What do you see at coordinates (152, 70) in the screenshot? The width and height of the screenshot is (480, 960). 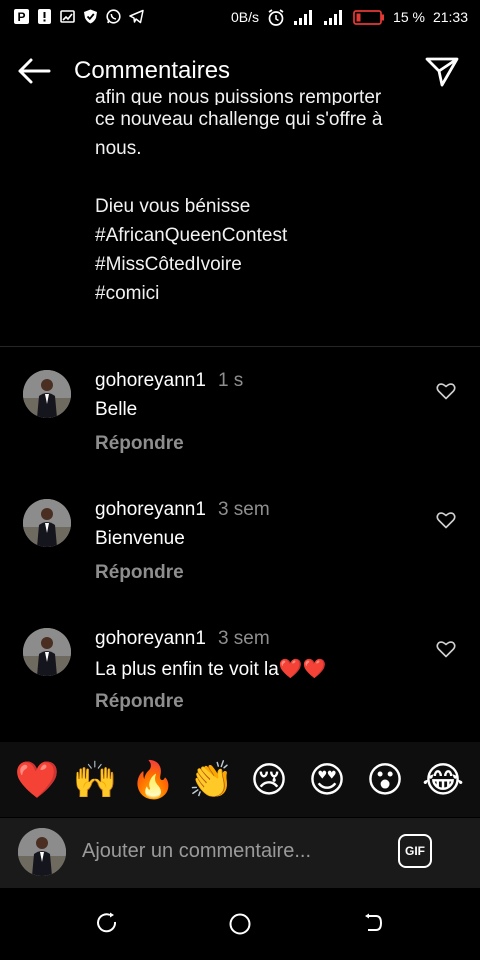 I see `page-title: Commentaires` at bounding box center [152, 70].